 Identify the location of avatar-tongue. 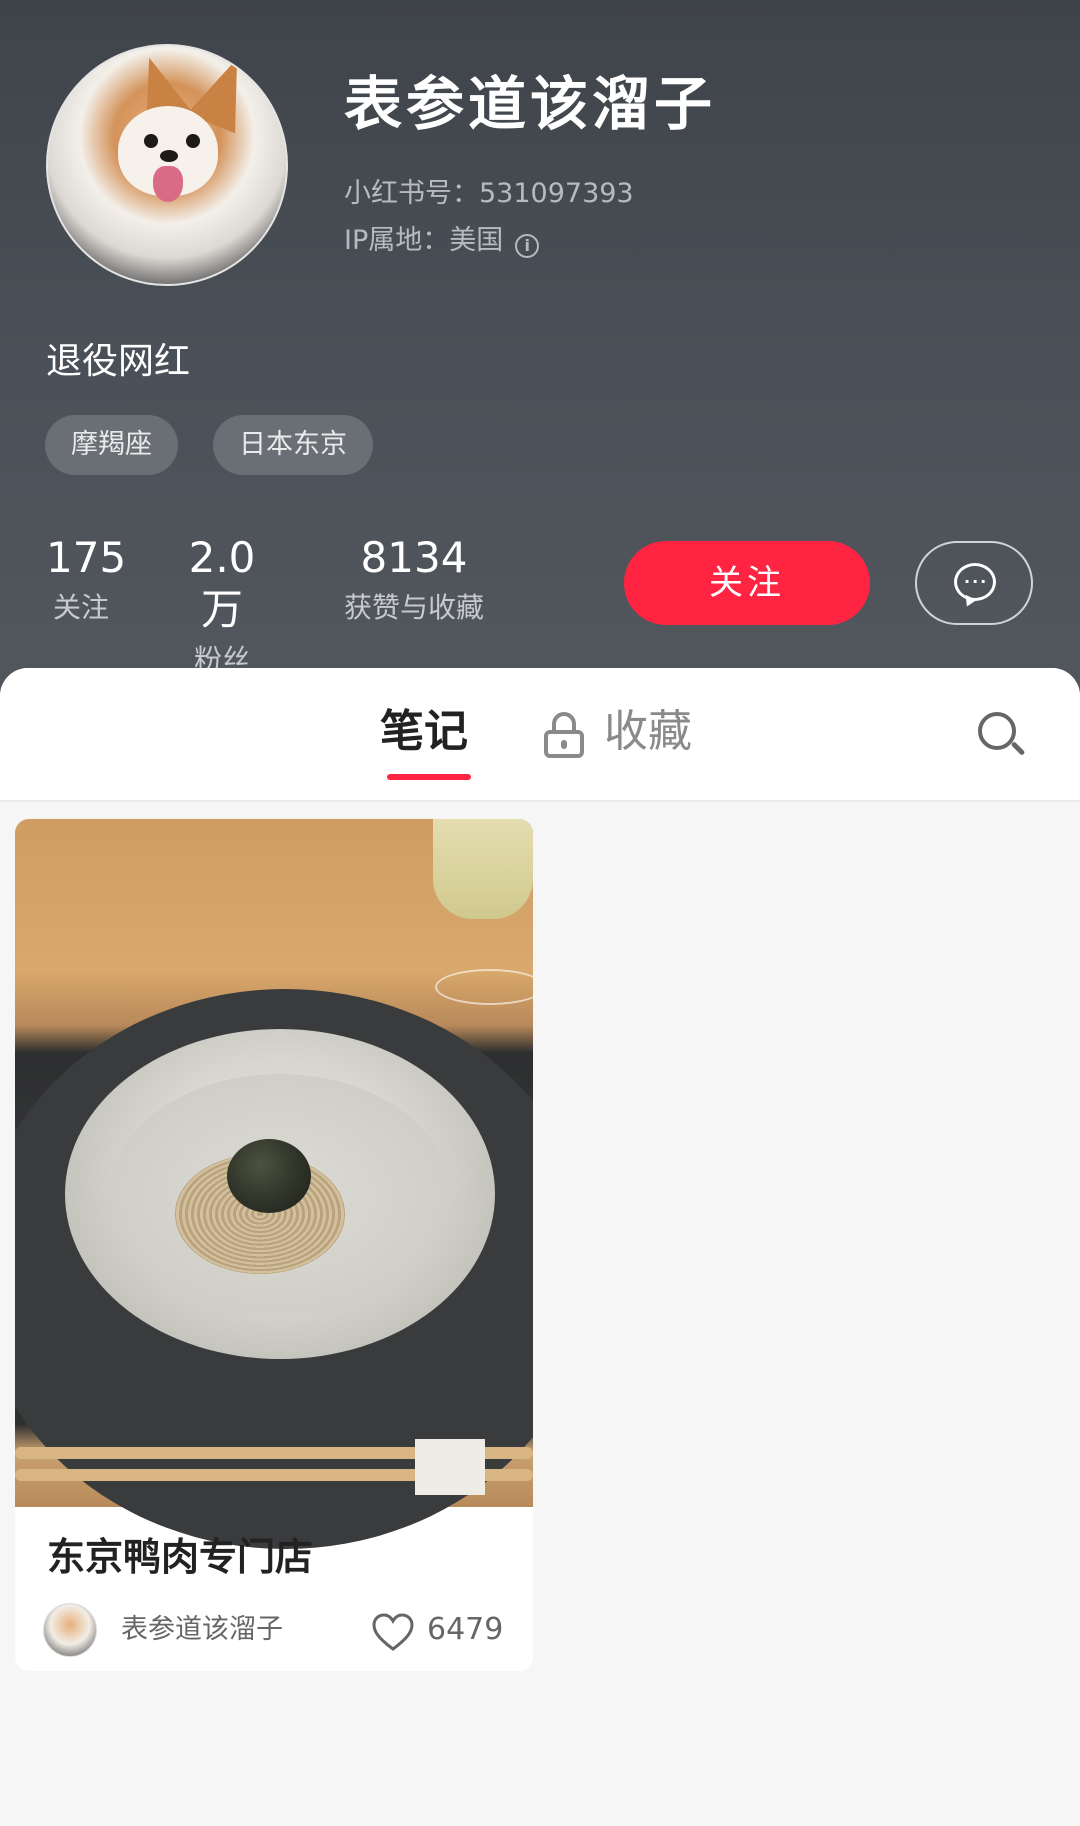
(168, 184).